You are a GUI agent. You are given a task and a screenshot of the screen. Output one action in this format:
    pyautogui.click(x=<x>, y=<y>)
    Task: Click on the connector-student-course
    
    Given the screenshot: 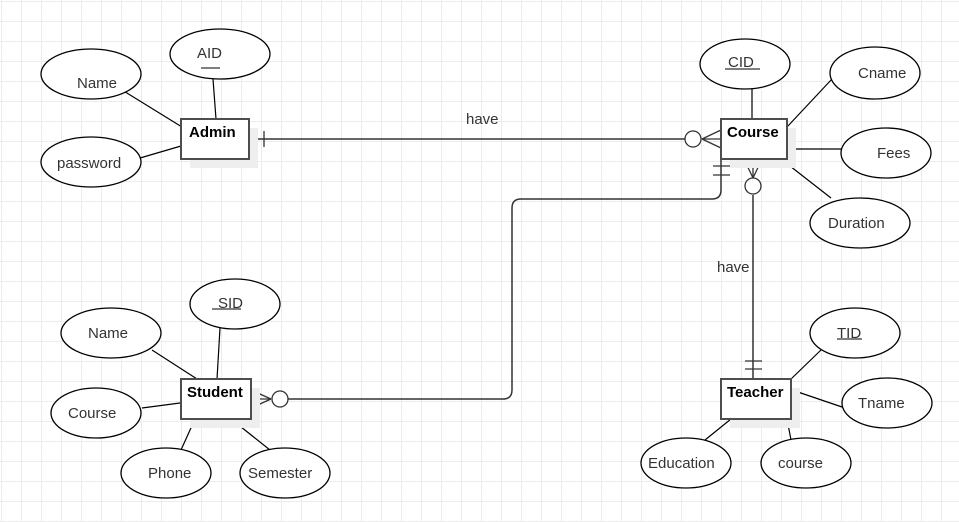 What is the action you would take?
    pyautogui.click(x=161, y=405)
    